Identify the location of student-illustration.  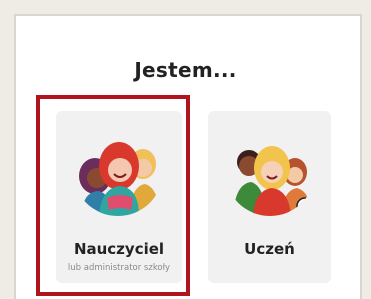
(270, 171).